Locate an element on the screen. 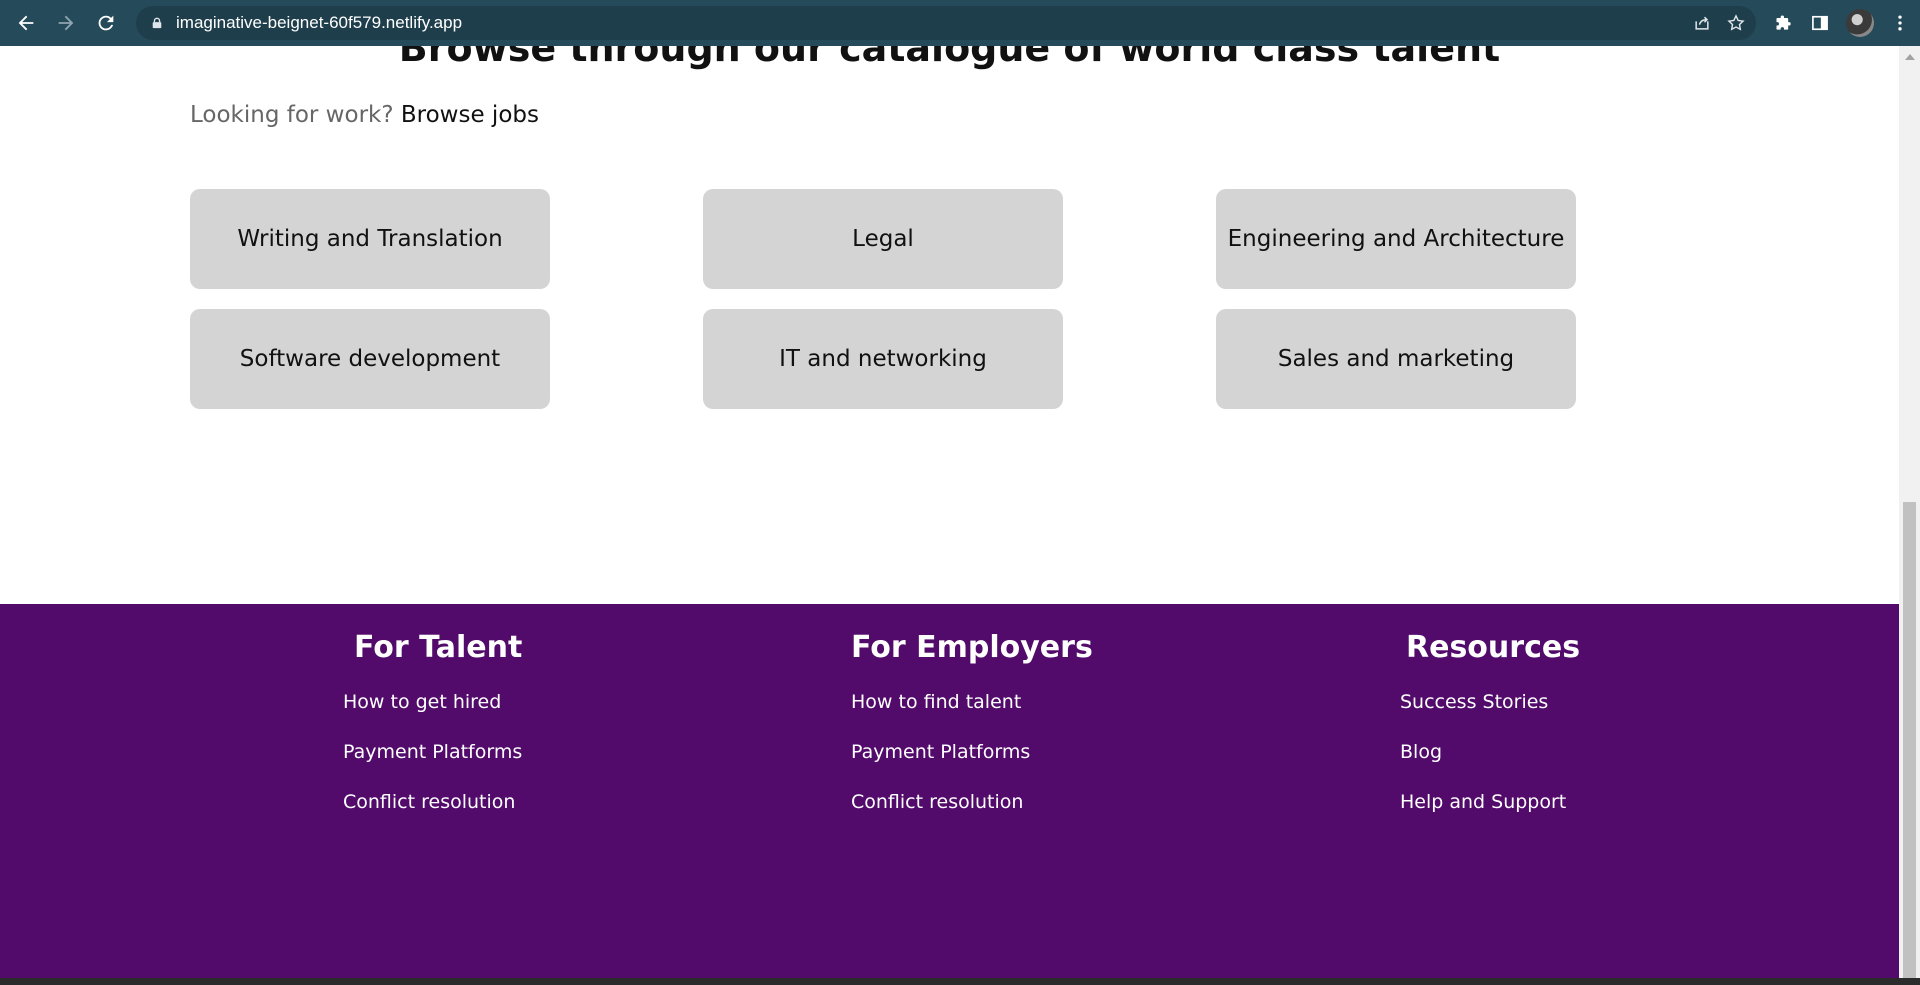  reload-button is located at coordinates (106, 23).